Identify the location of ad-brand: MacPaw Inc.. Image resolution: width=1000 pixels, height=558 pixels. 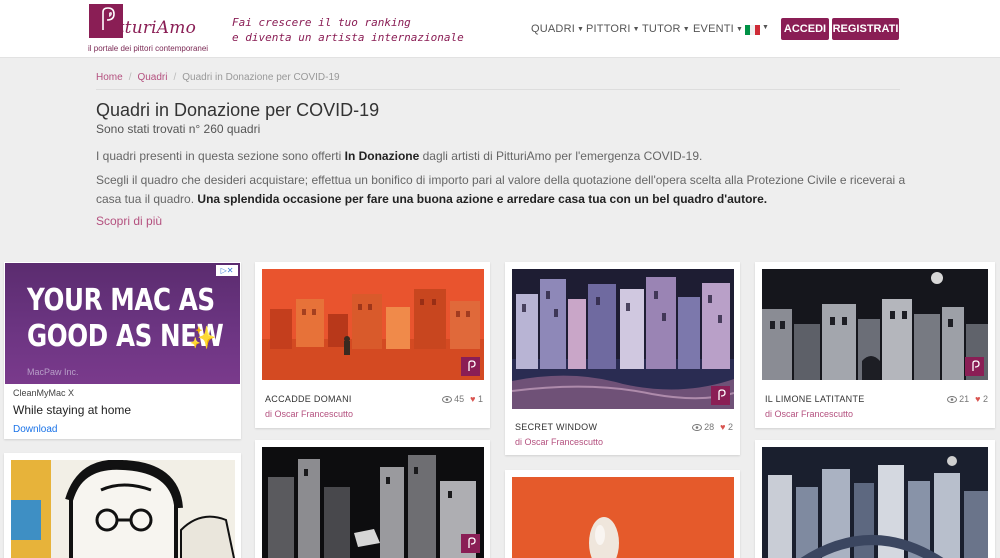
(53, 372).